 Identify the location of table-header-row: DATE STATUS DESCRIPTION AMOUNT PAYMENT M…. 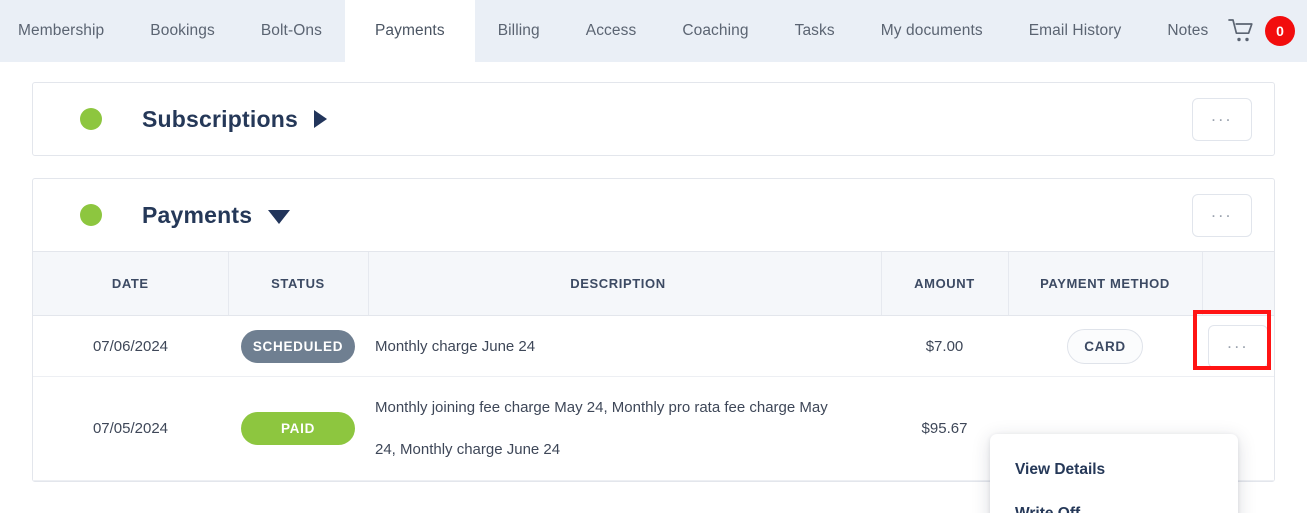
(653, 283).